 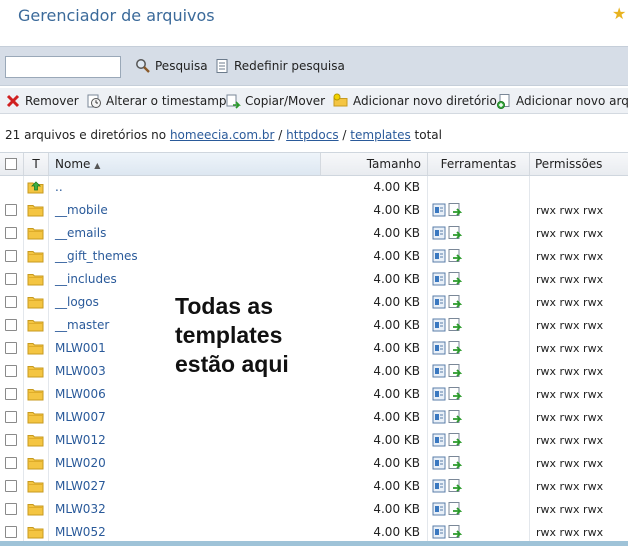 What do you see at coordinates (279, 66) in the screenshot?
I see `reset-search-button: Redefinir pesquisa` at bounding box center [279, 66].